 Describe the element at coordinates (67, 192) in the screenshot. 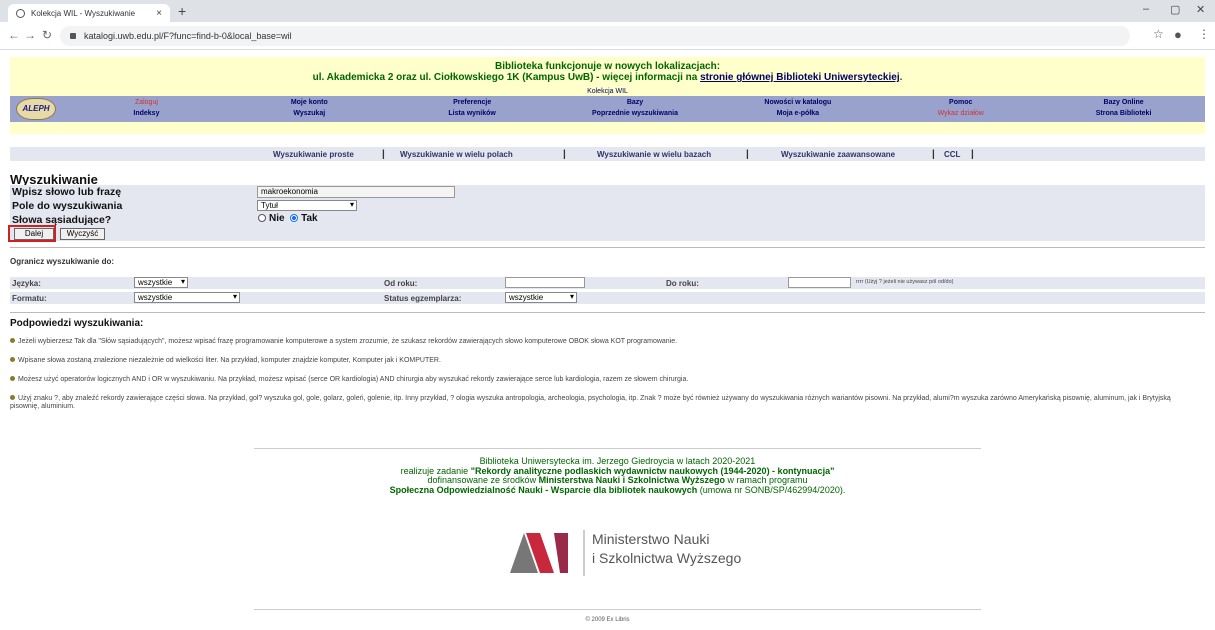

I see `phrase-label: Wpisz słowo lub frazę` at that location.